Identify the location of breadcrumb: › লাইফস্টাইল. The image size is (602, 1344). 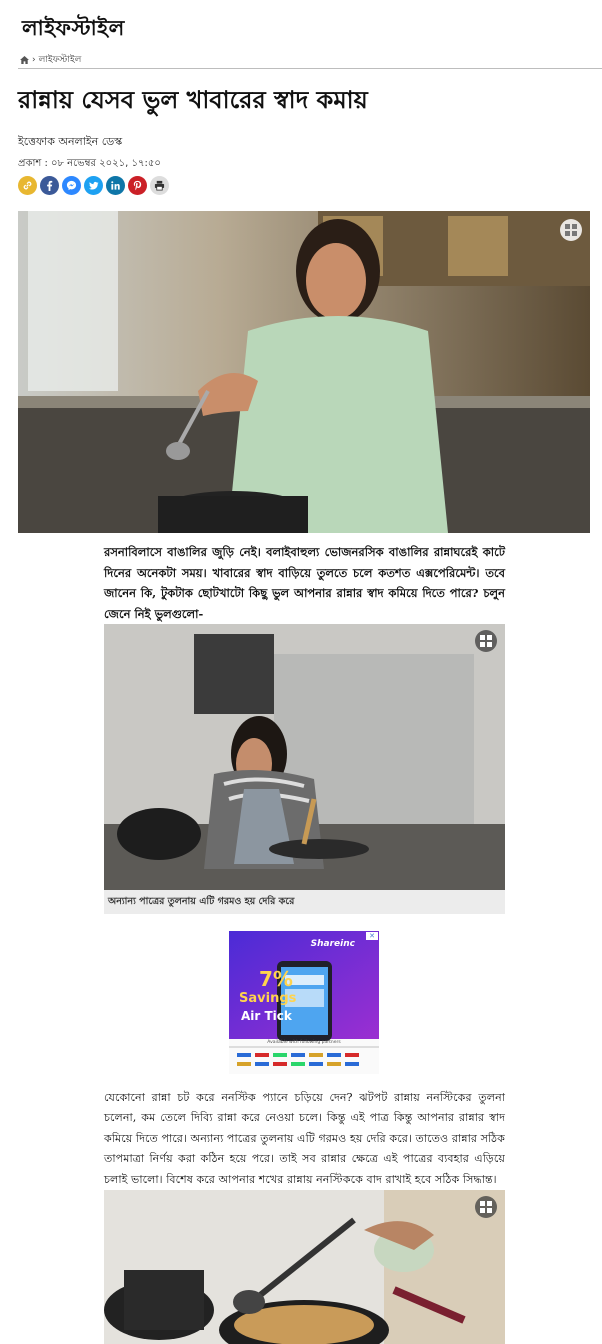
(50, 59).